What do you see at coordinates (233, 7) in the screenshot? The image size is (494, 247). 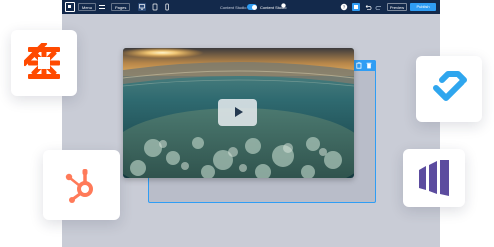 I see `mode-label-left: Content Studio` at bounding box center [233, 7].